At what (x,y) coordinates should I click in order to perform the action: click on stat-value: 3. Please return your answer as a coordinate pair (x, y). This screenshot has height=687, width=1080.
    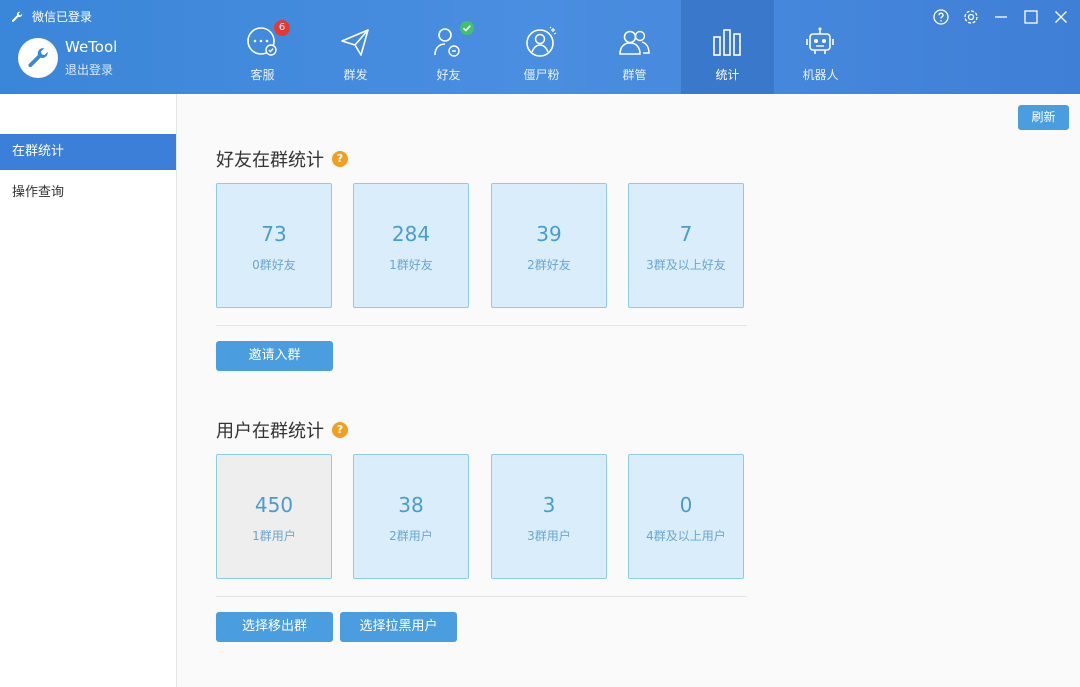
    Looking at the image, I should click on (549, 505).